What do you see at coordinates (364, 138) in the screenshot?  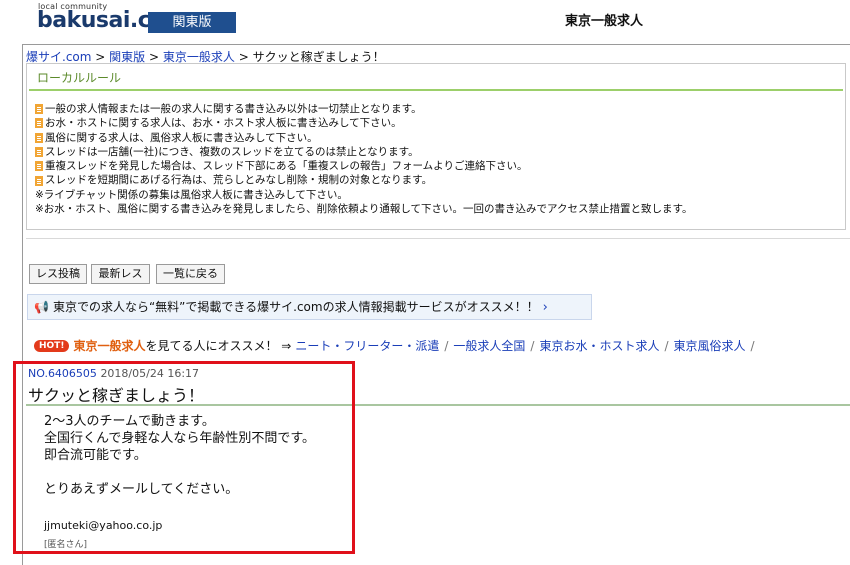 I see `rule-item: 風俗に関する求人は、風俗求人板に書き込みして下さい。` at bounding box center [364, 138].